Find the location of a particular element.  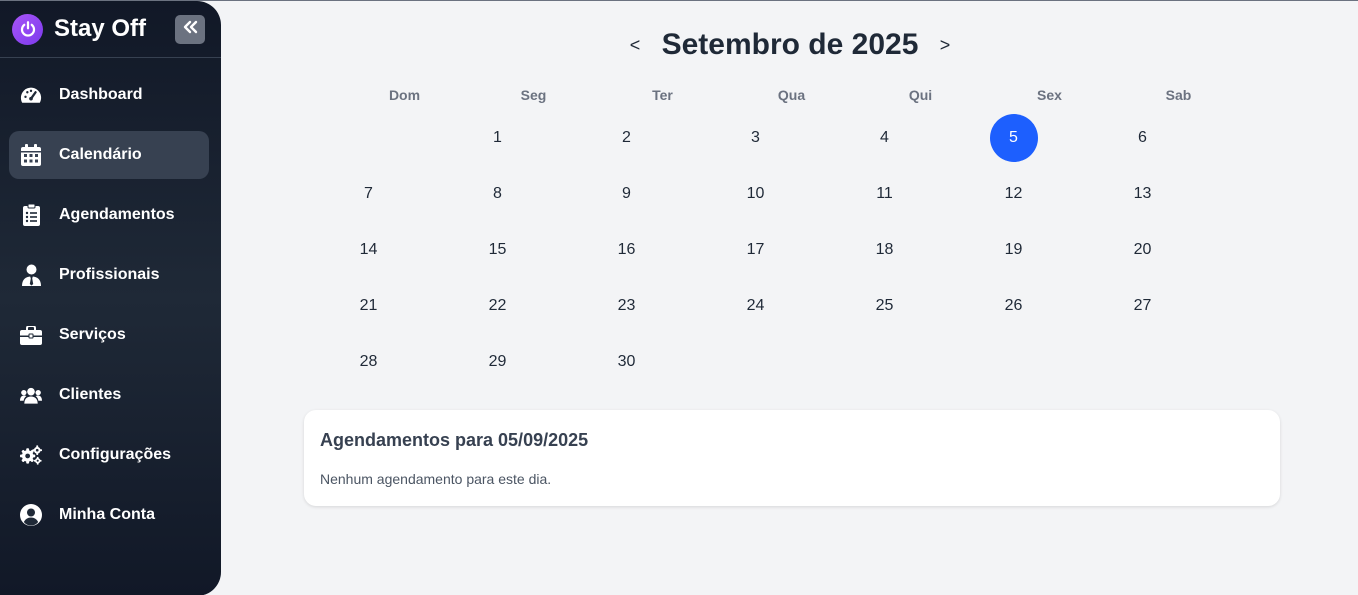

calendar-day: 24 is located at coordinates (755, 310).